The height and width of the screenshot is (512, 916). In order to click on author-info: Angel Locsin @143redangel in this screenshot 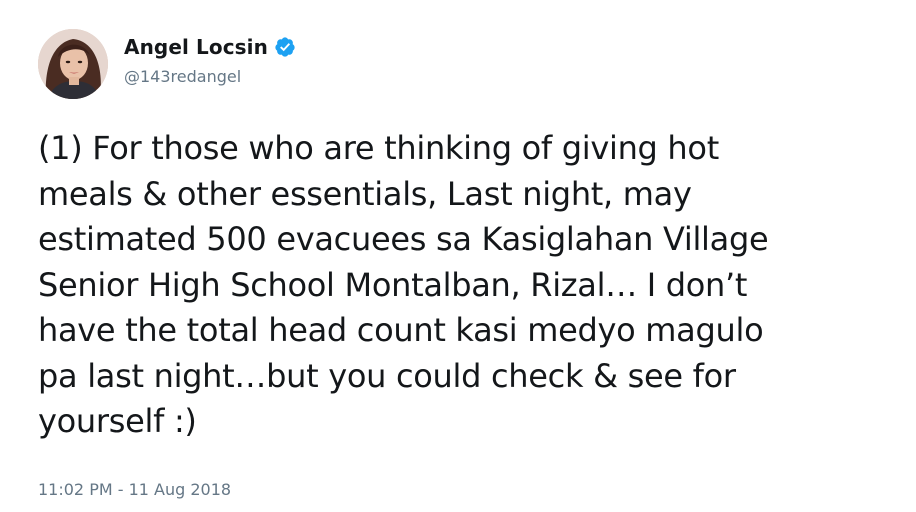, I will do `click(210, 59)`.